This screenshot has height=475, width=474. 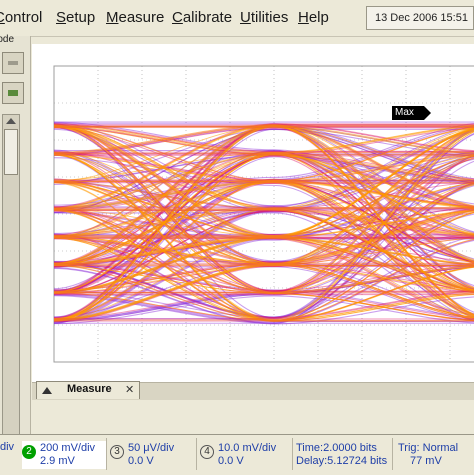 I want to click on channel-3-readout: 3 50 μV/div 0.0 V, so click(x=152, y=455).